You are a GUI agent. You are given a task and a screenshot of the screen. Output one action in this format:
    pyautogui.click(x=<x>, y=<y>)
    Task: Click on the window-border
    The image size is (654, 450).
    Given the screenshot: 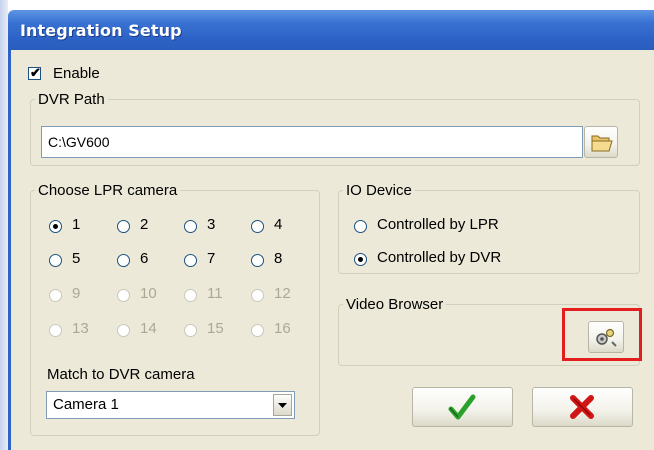 What is the action you would take?
    pyautogui.click(x=9, y=250)
    